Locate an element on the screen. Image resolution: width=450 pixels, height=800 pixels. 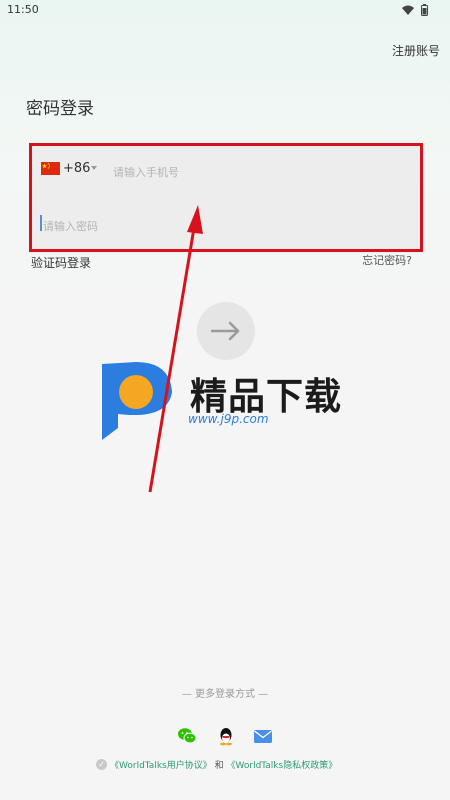
page-title: 密码登录 is located at coordinates (60, 109).